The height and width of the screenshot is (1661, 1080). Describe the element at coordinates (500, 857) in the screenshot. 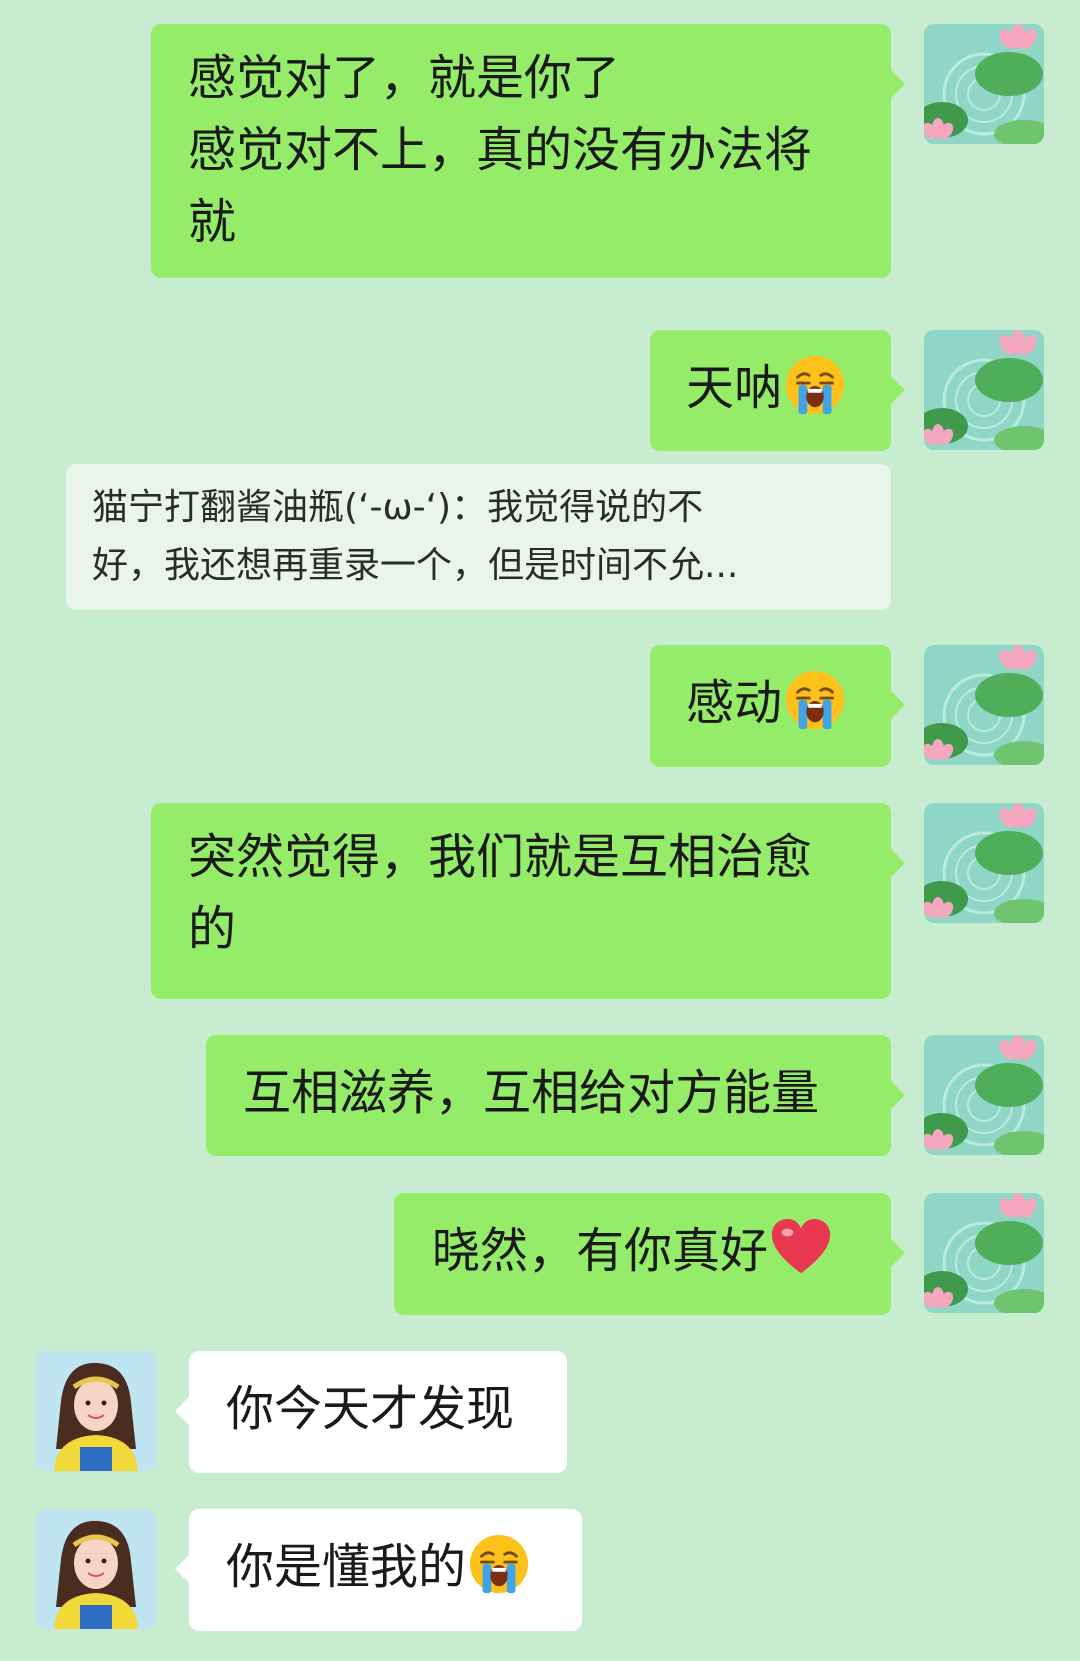

I see `message-line: 突然觉得，我们就是互相治愈` at that location.